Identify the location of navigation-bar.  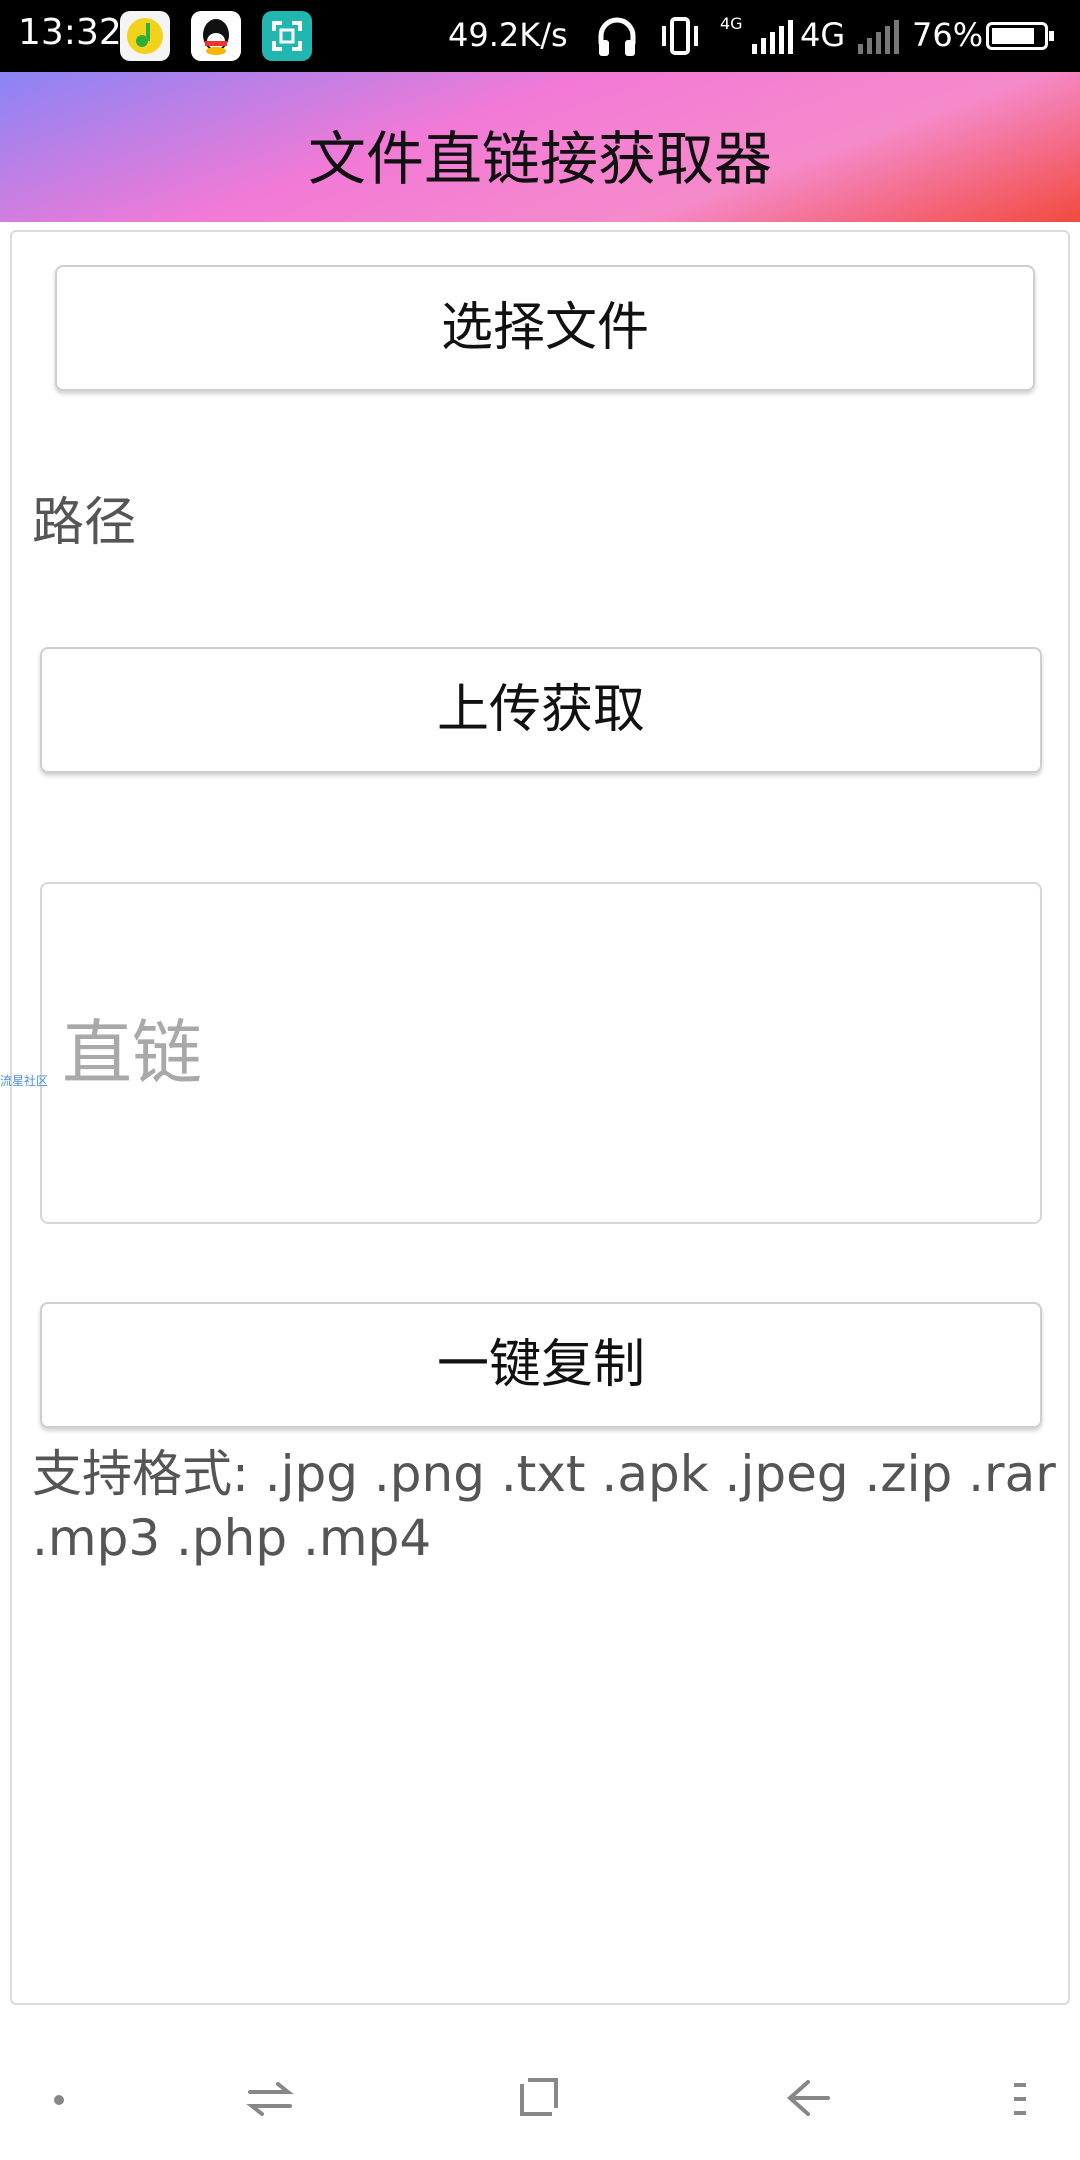
(540, 2086).